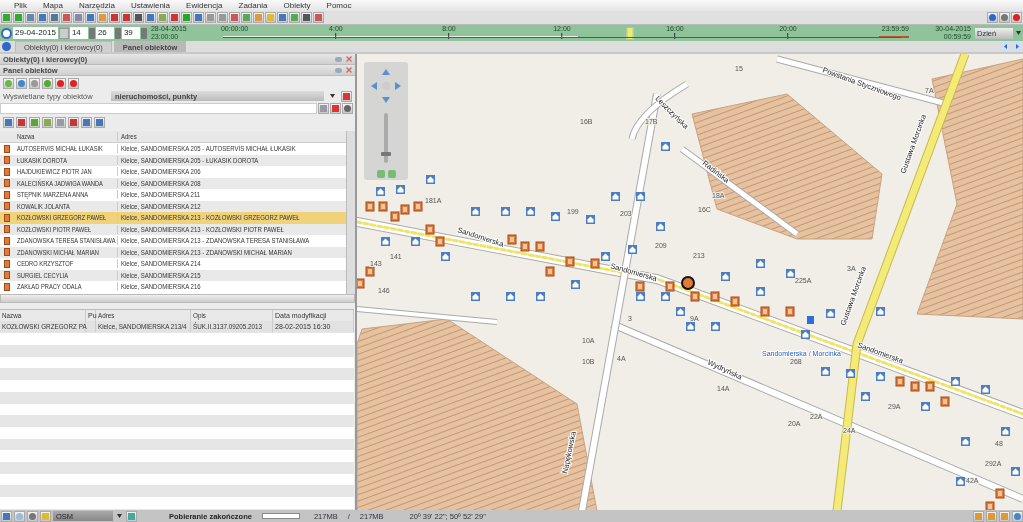  What do you see at coordinates (374, 86) in the screenshot?
I see `pan-left-icon` at bounding box center [374, 86].